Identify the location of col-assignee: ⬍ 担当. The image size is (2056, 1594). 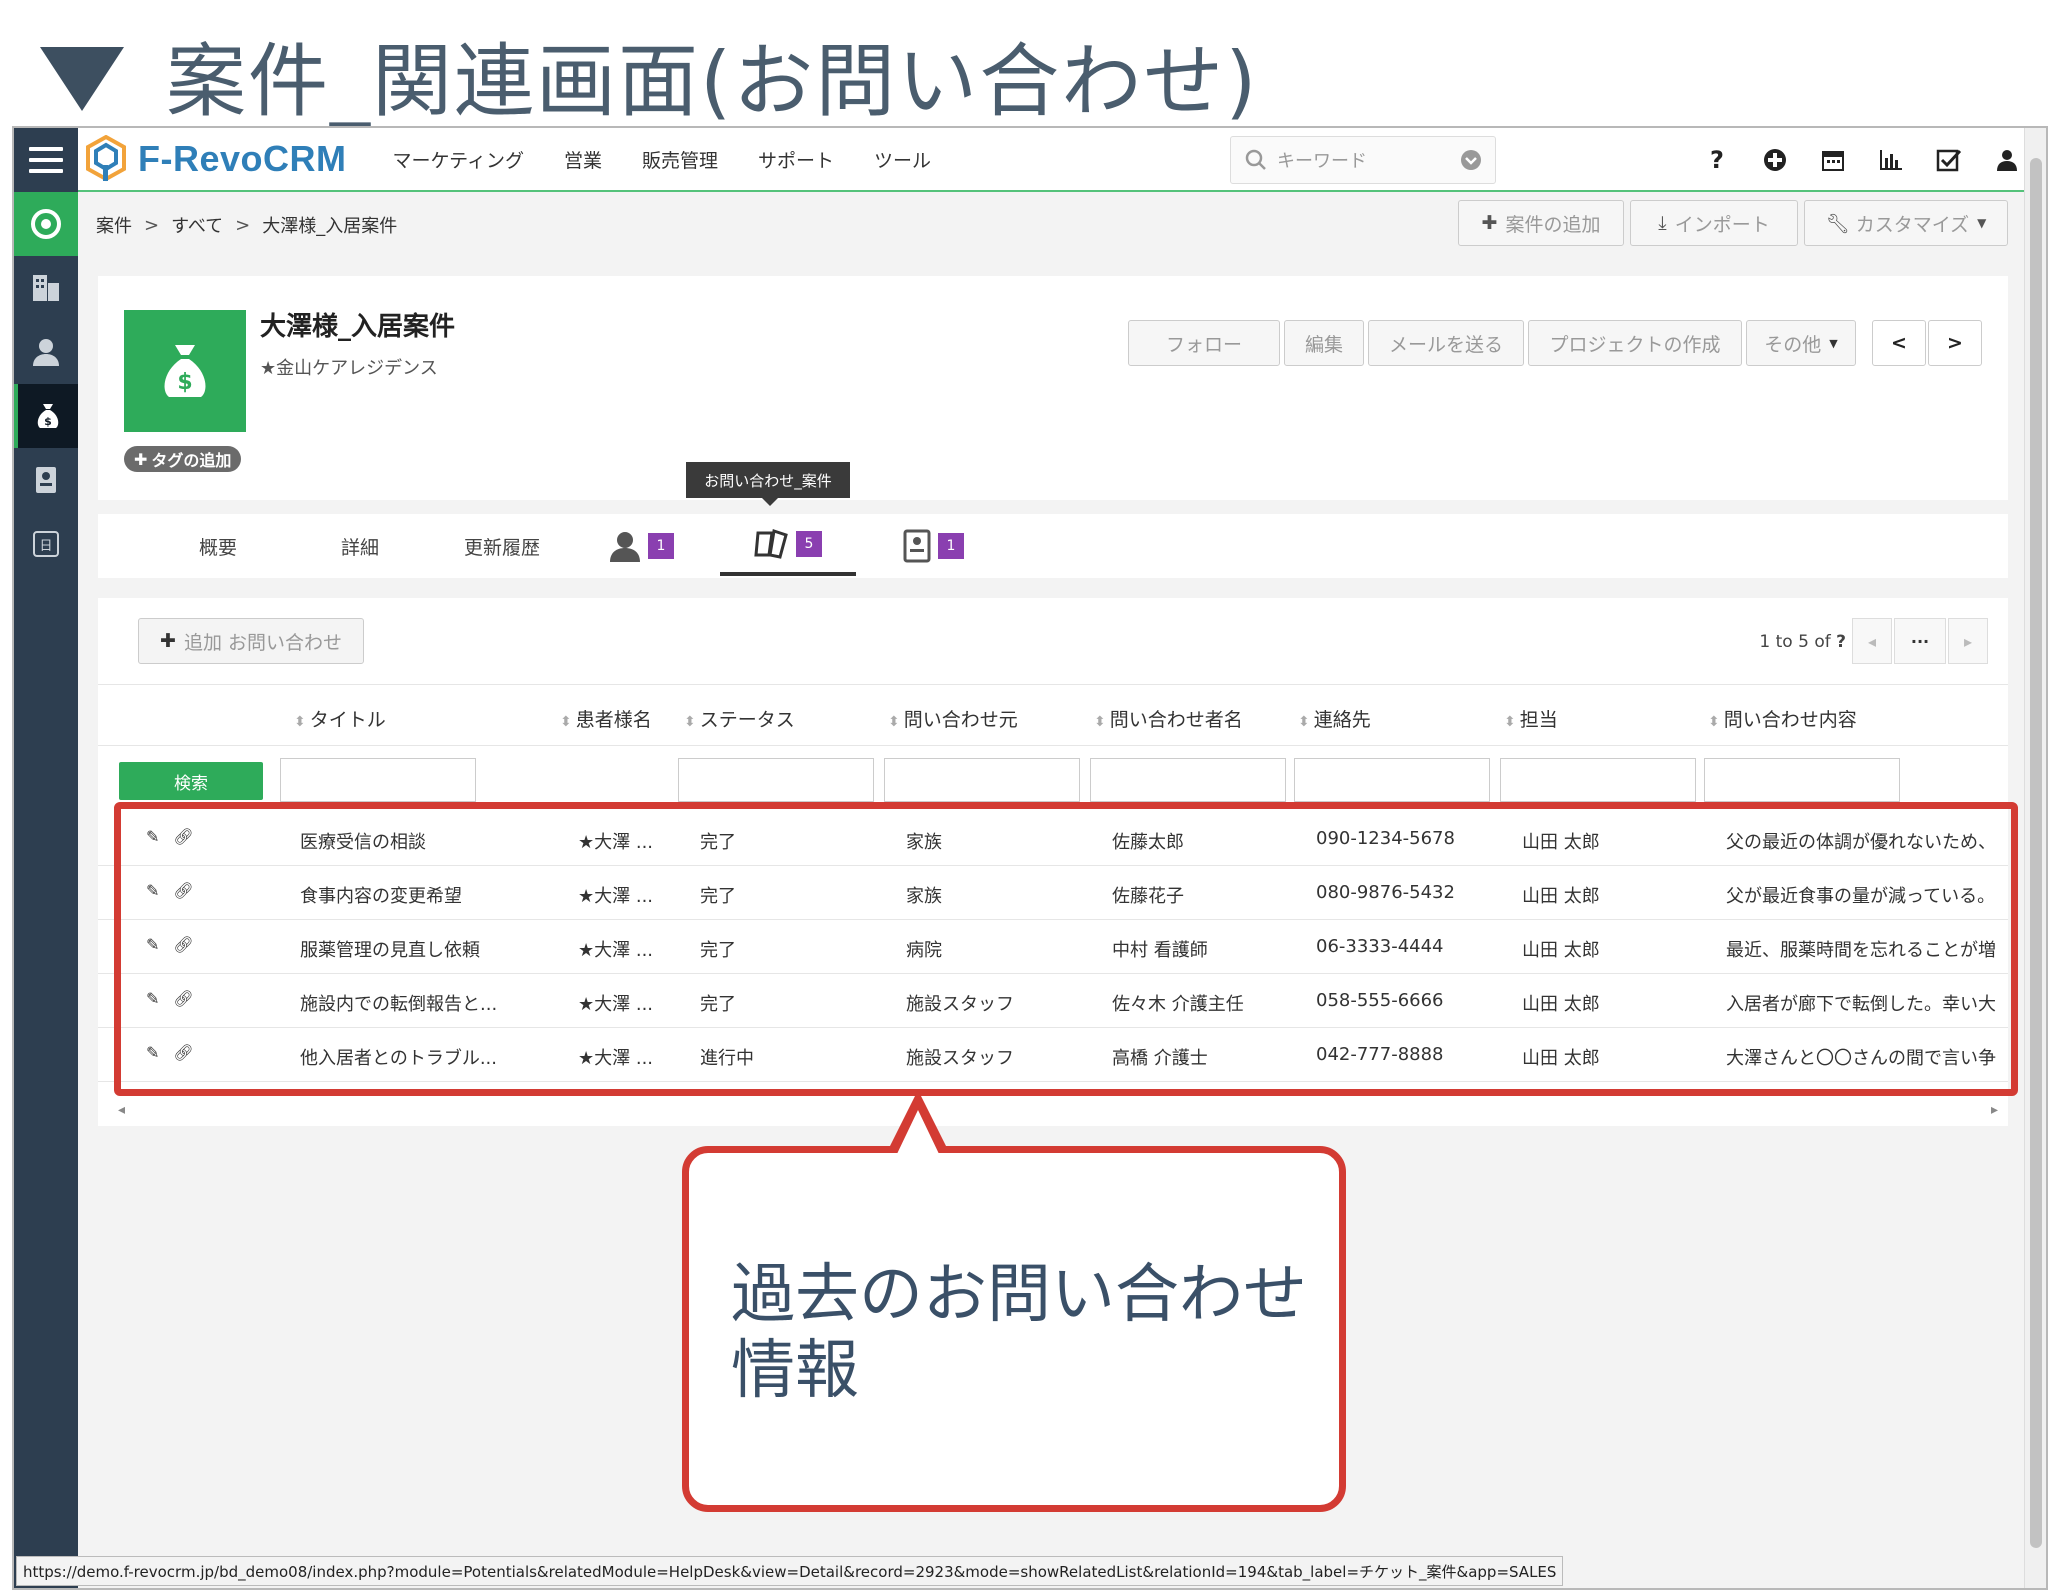
(1531, 718).